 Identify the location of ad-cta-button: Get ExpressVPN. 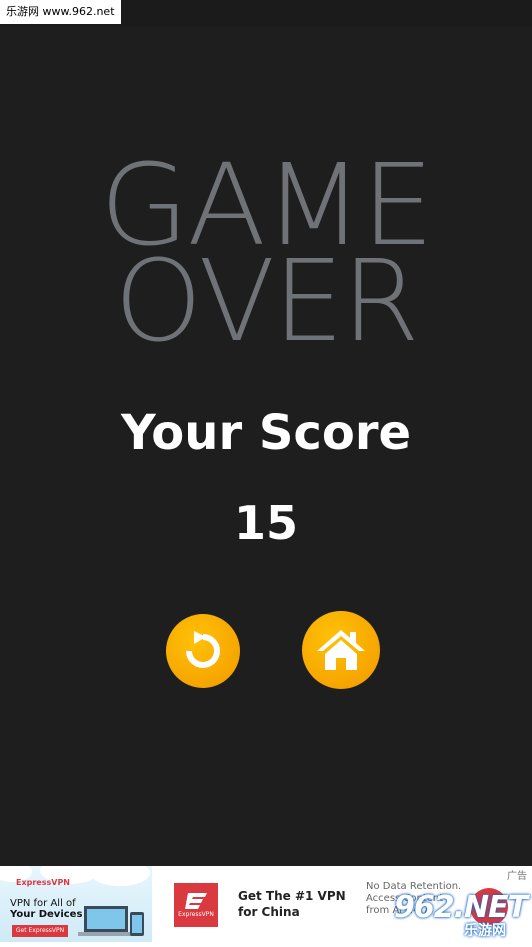
(40, 931).